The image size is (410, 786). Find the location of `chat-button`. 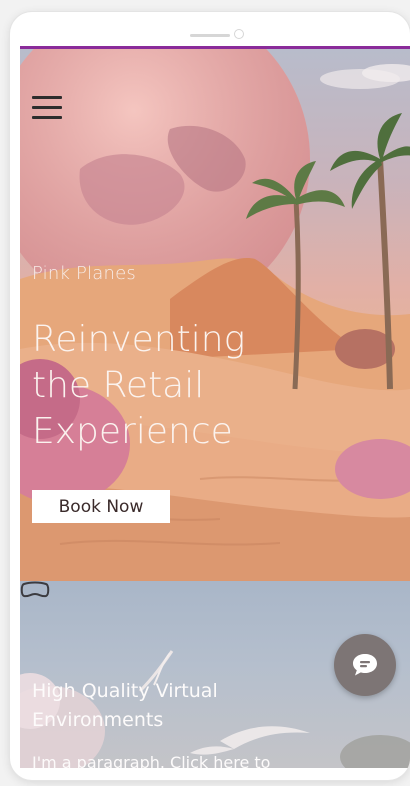

chat-button is located at coordinates (365, 665).